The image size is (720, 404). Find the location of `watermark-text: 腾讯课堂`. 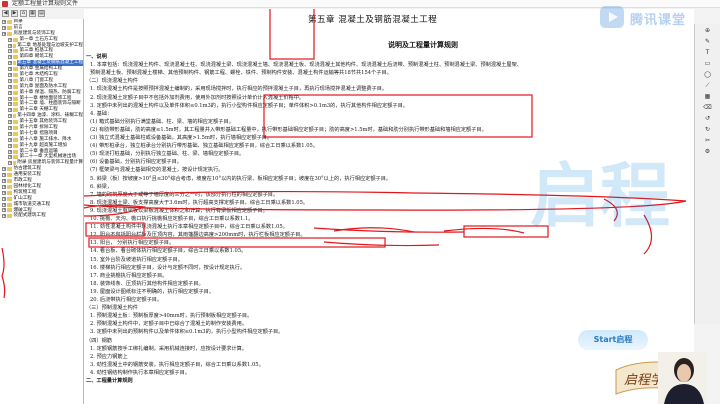

watermark-text: 腾讯课堂 is located at coordinates (658, 20).